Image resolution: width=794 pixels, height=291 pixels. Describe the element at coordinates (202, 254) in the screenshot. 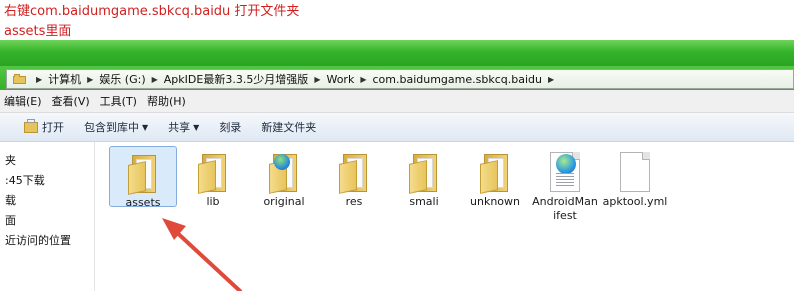

I see `annotation-arrow` at that location.